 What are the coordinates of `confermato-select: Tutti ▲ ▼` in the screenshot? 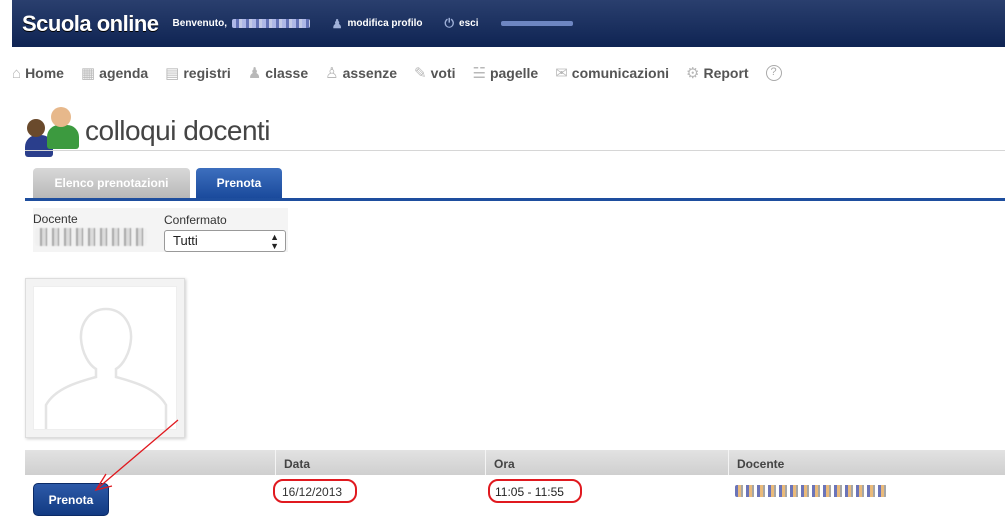 It's located at (225, 241).